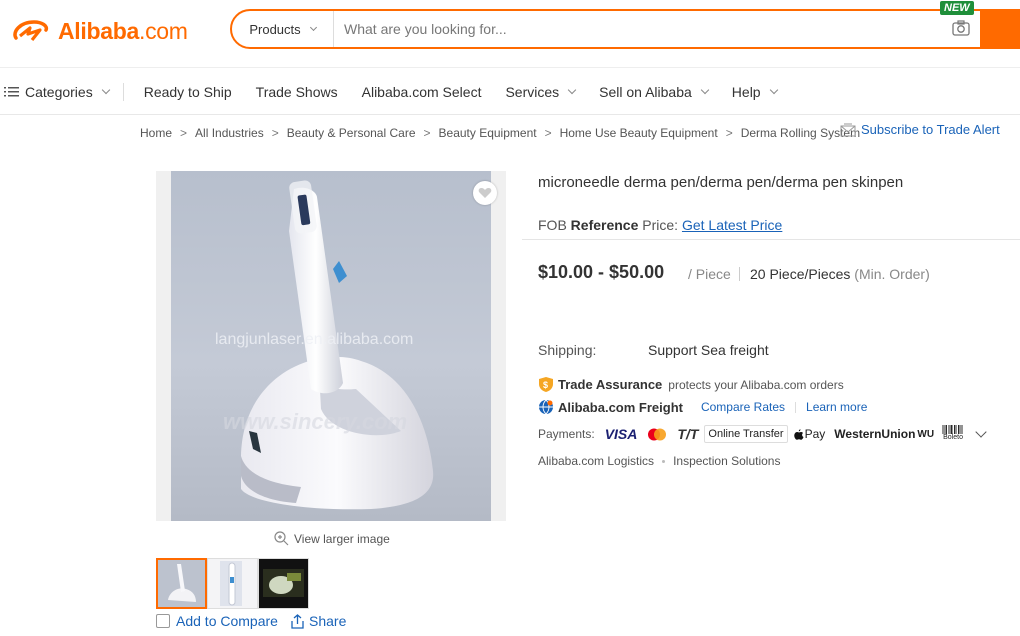 This screenshot has height=636, width=1020. I want to click on breadcrumb-item: Beauty Equipment, so click(488, 133).